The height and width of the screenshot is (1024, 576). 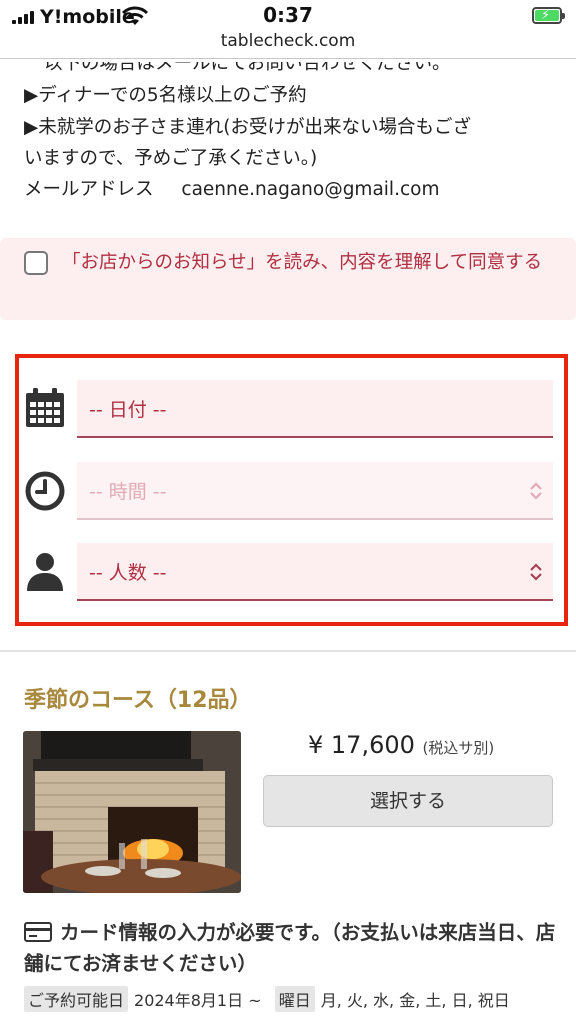 I want to click on card-required-note: カード情報の入力が必要です。（お支払いは来店当日、店舗にてお済ませください）, so click(x=294, y=948).